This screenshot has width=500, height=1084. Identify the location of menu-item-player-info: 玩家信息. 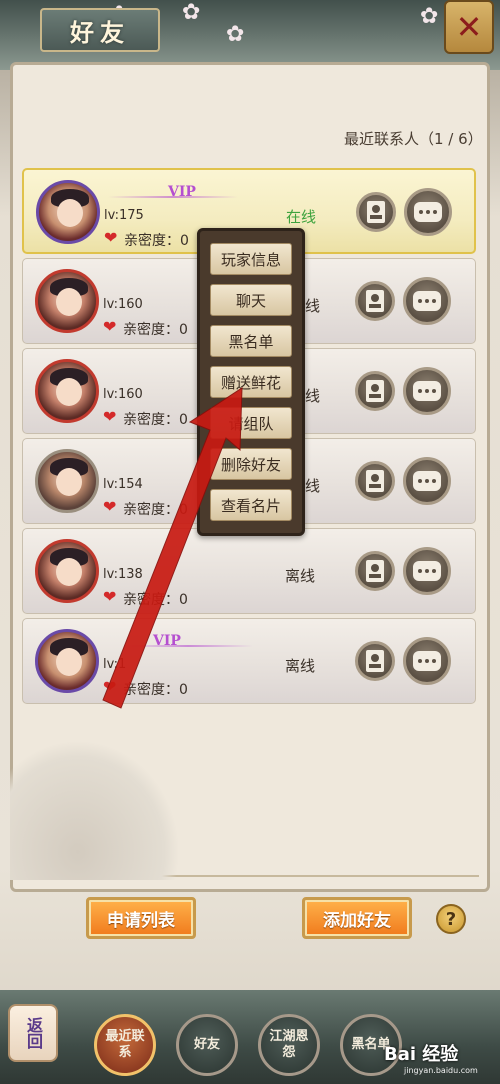
(251, 259).